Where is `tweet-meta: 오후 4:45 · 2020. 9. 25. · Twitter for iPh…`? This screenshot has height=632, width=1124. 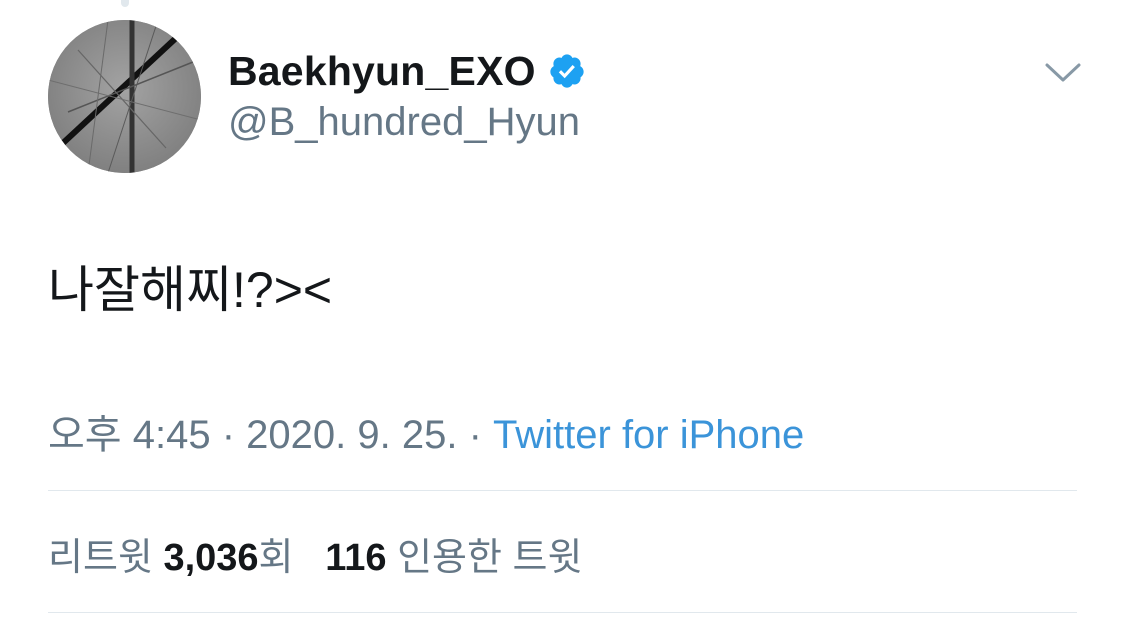
tweet-meta: 오후 4:45 · 2020. 9. 25. · Twitter for iPh… is located at coordinates (426, 431).